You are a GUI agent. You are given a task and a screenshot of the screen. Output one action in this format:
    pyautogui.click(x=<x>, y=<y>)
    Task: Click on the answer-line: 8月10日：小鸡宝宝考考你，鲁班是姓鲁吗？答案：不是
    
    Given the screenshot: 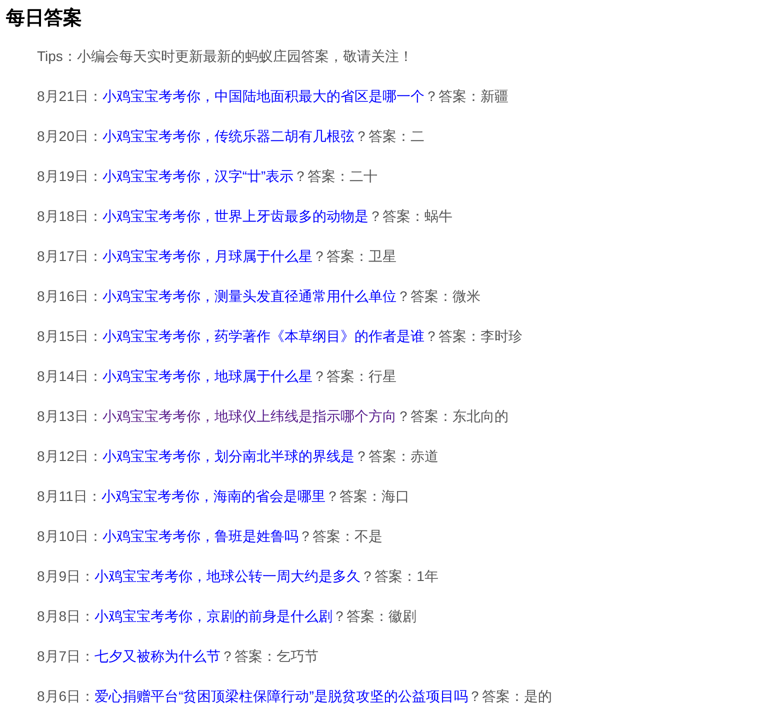 What is the action you would take?
    pyautogui.click(x=210, y=536)
    